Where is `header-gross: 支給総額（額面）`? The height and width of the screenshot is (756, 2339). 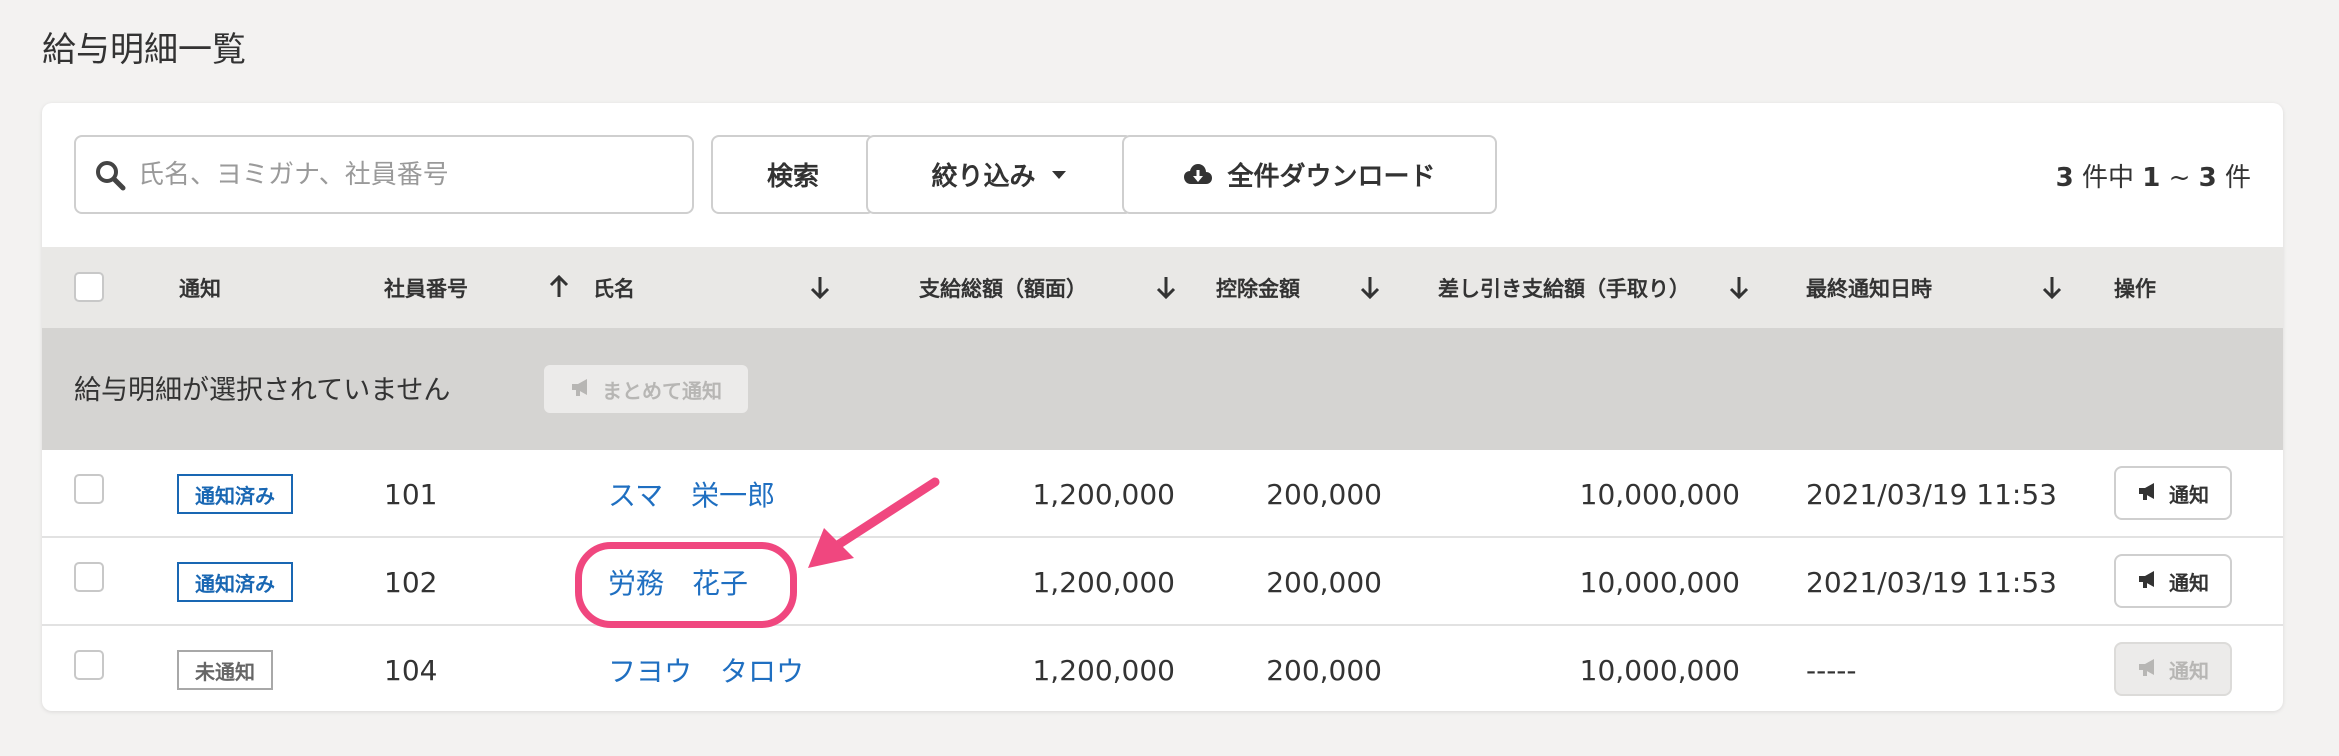
header-gross: 支給総額（額面） is located at coordinates (1059, 287).